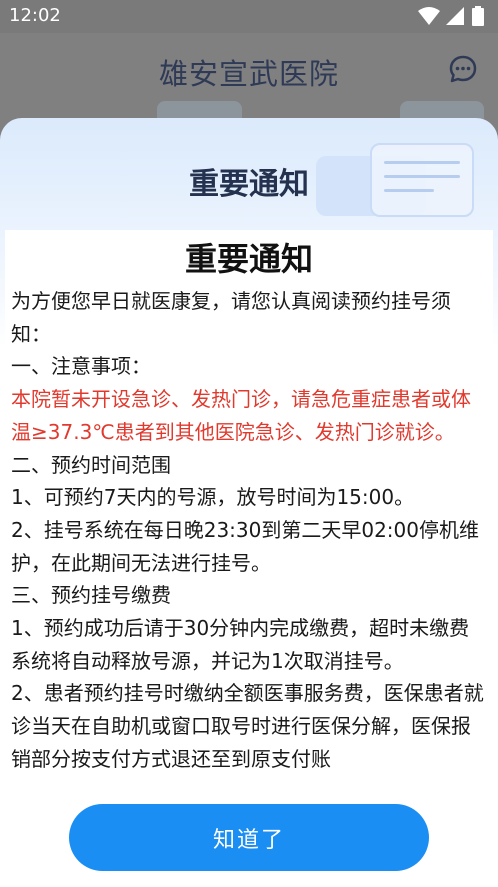 The height and width of the screenshot is (887, 498). What do you see at coordinates (249, 16) in the screenshot?
I see `status-bar: 12:02` at bounding box center [249, 16].